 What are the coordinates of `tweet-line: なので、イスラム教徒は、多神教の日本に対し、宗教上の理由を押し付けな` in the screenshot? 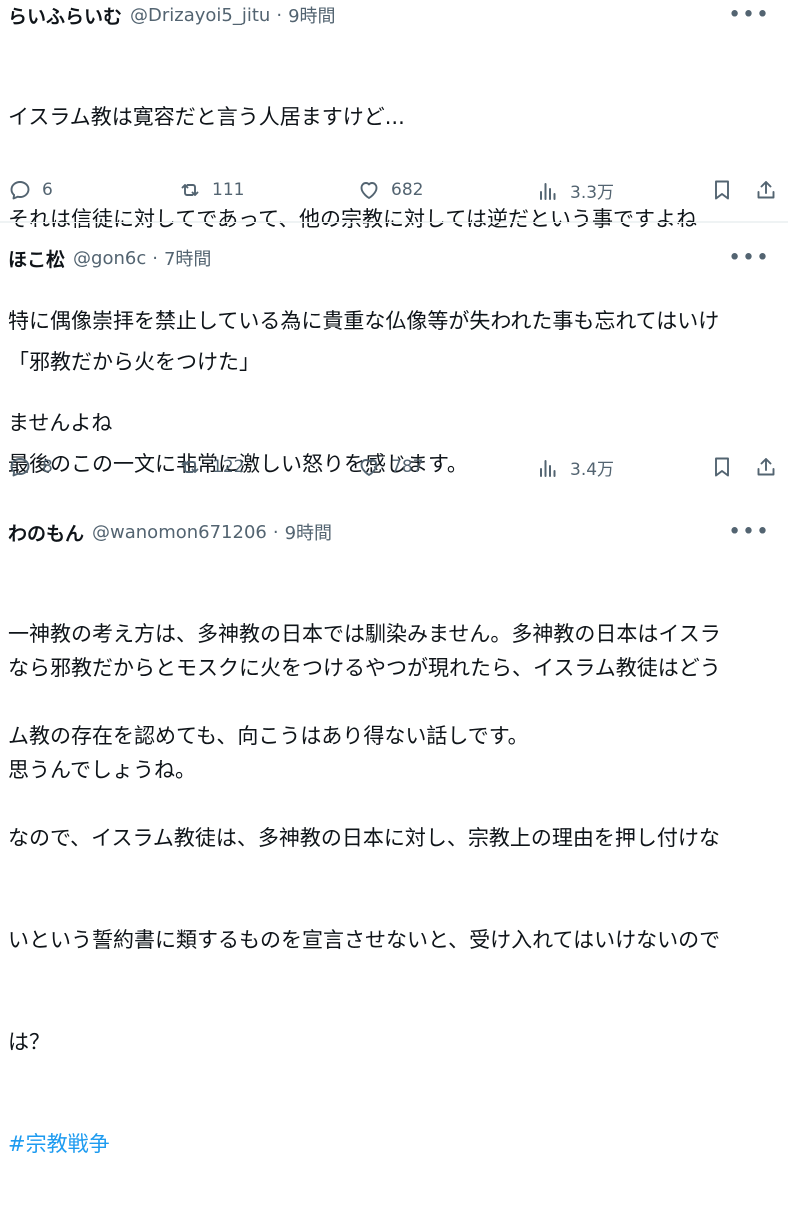 It's located at (364, 838).